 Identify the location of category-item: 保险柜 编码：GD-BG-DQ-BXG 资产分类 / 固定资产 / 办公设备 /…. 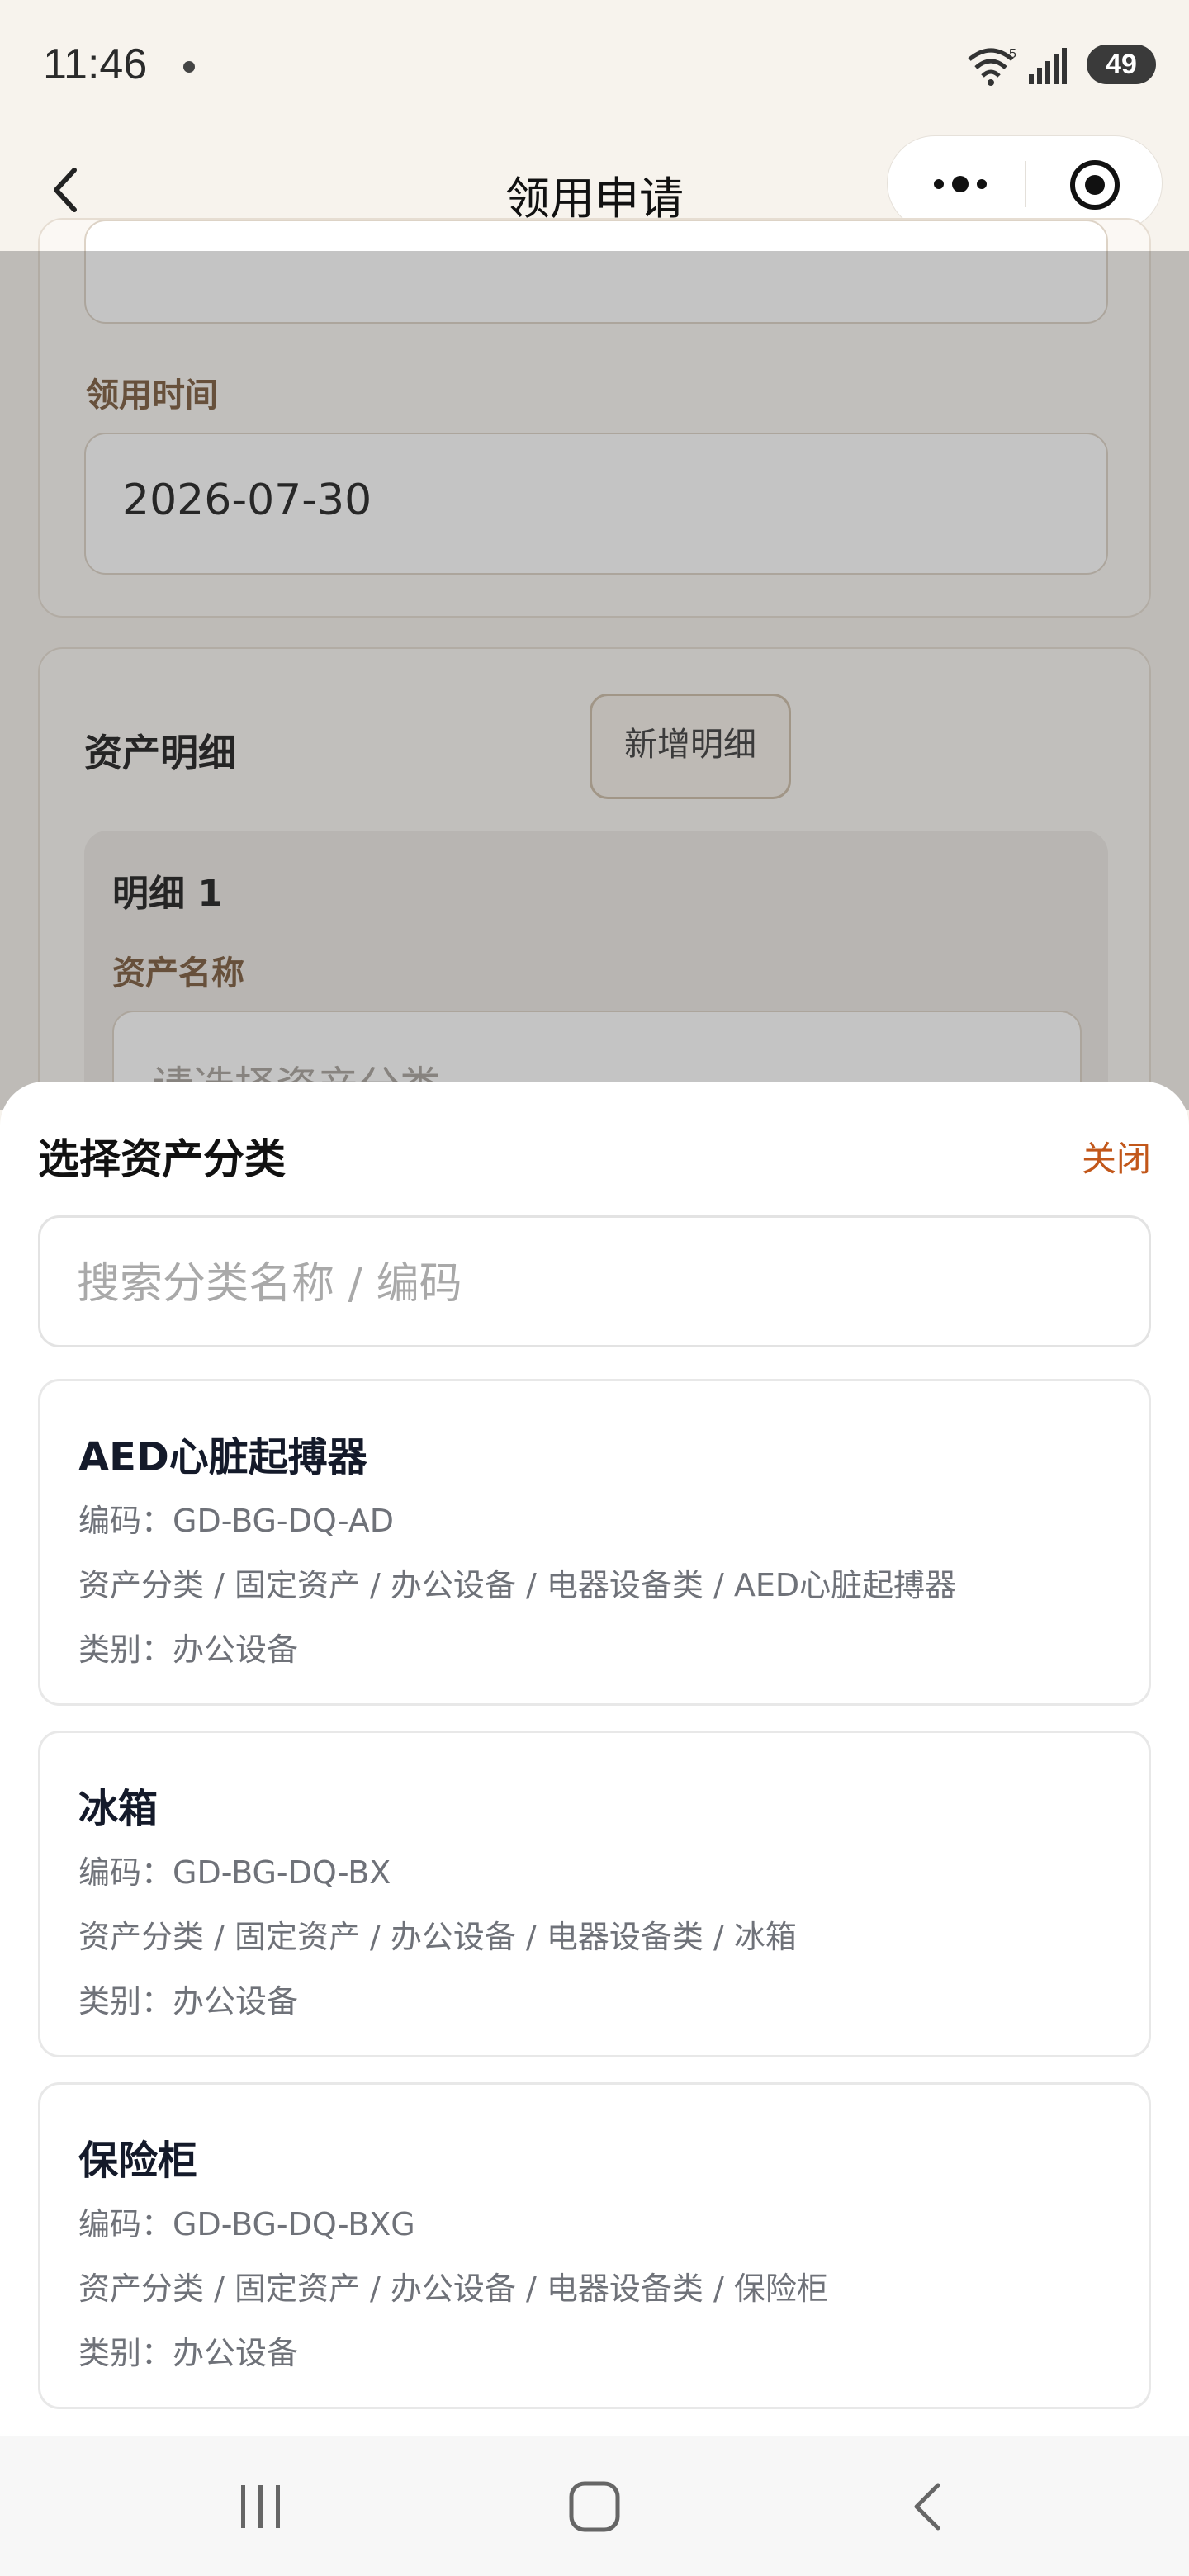
(594, 2245).